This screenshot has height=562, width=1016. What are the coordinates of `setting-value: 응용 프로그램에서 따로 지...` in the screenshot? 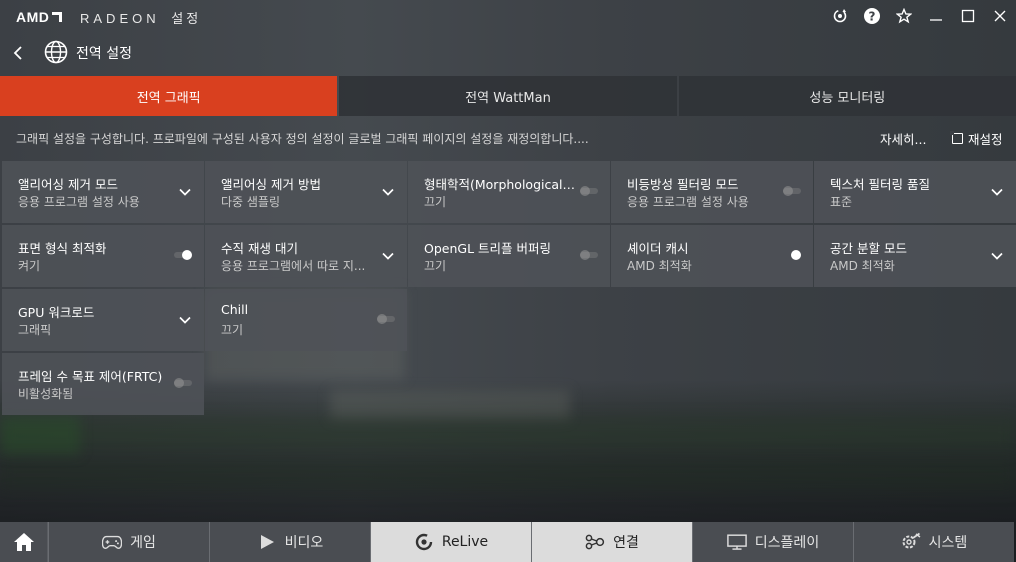 It's located at (293, 266).